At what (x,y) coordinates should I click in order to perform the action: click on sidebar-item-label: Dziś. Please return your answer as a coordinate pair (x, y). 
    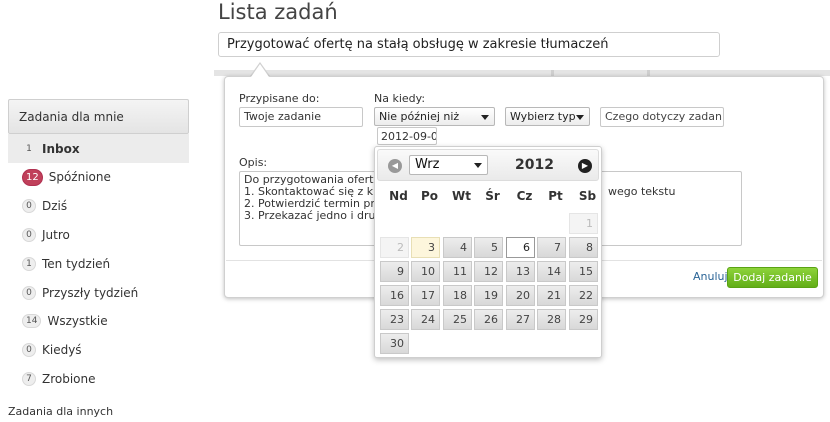
    Looking at the image, I should click on (55, 206).